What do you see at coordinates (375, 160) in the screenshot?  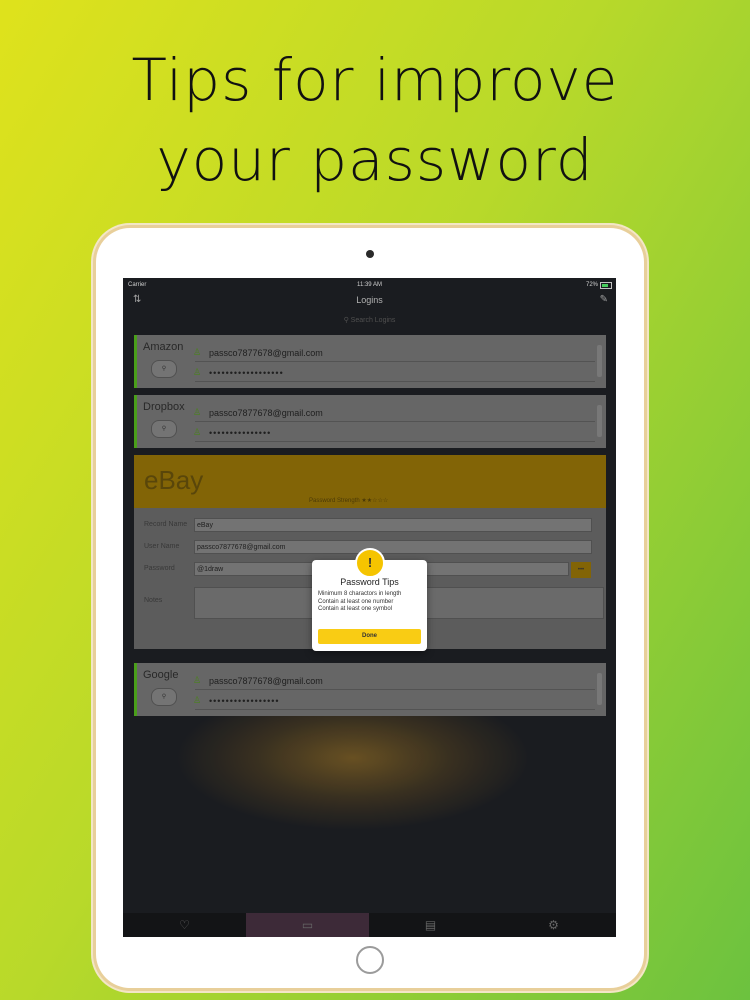 I see `headline-line-2: your password` at bounding box center [375, 160].